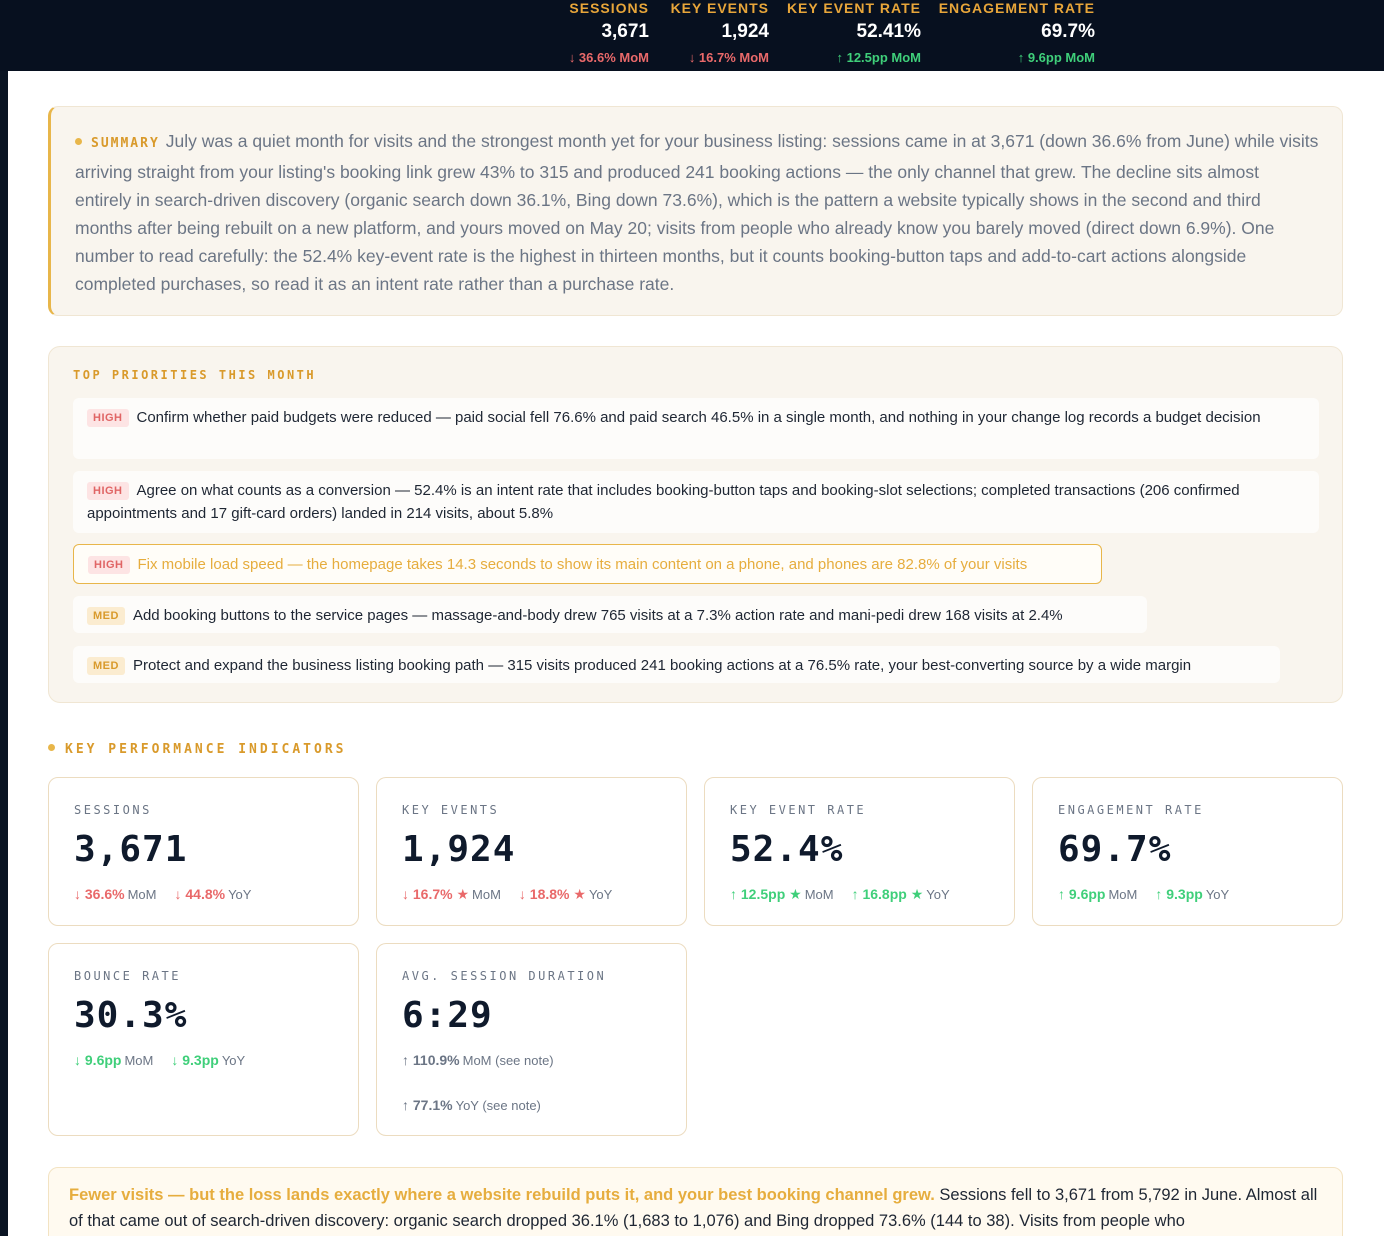 This screenshot has height=1236, width=1384. I want to click on header-kpi-value: 1,924, so click(745, 31).